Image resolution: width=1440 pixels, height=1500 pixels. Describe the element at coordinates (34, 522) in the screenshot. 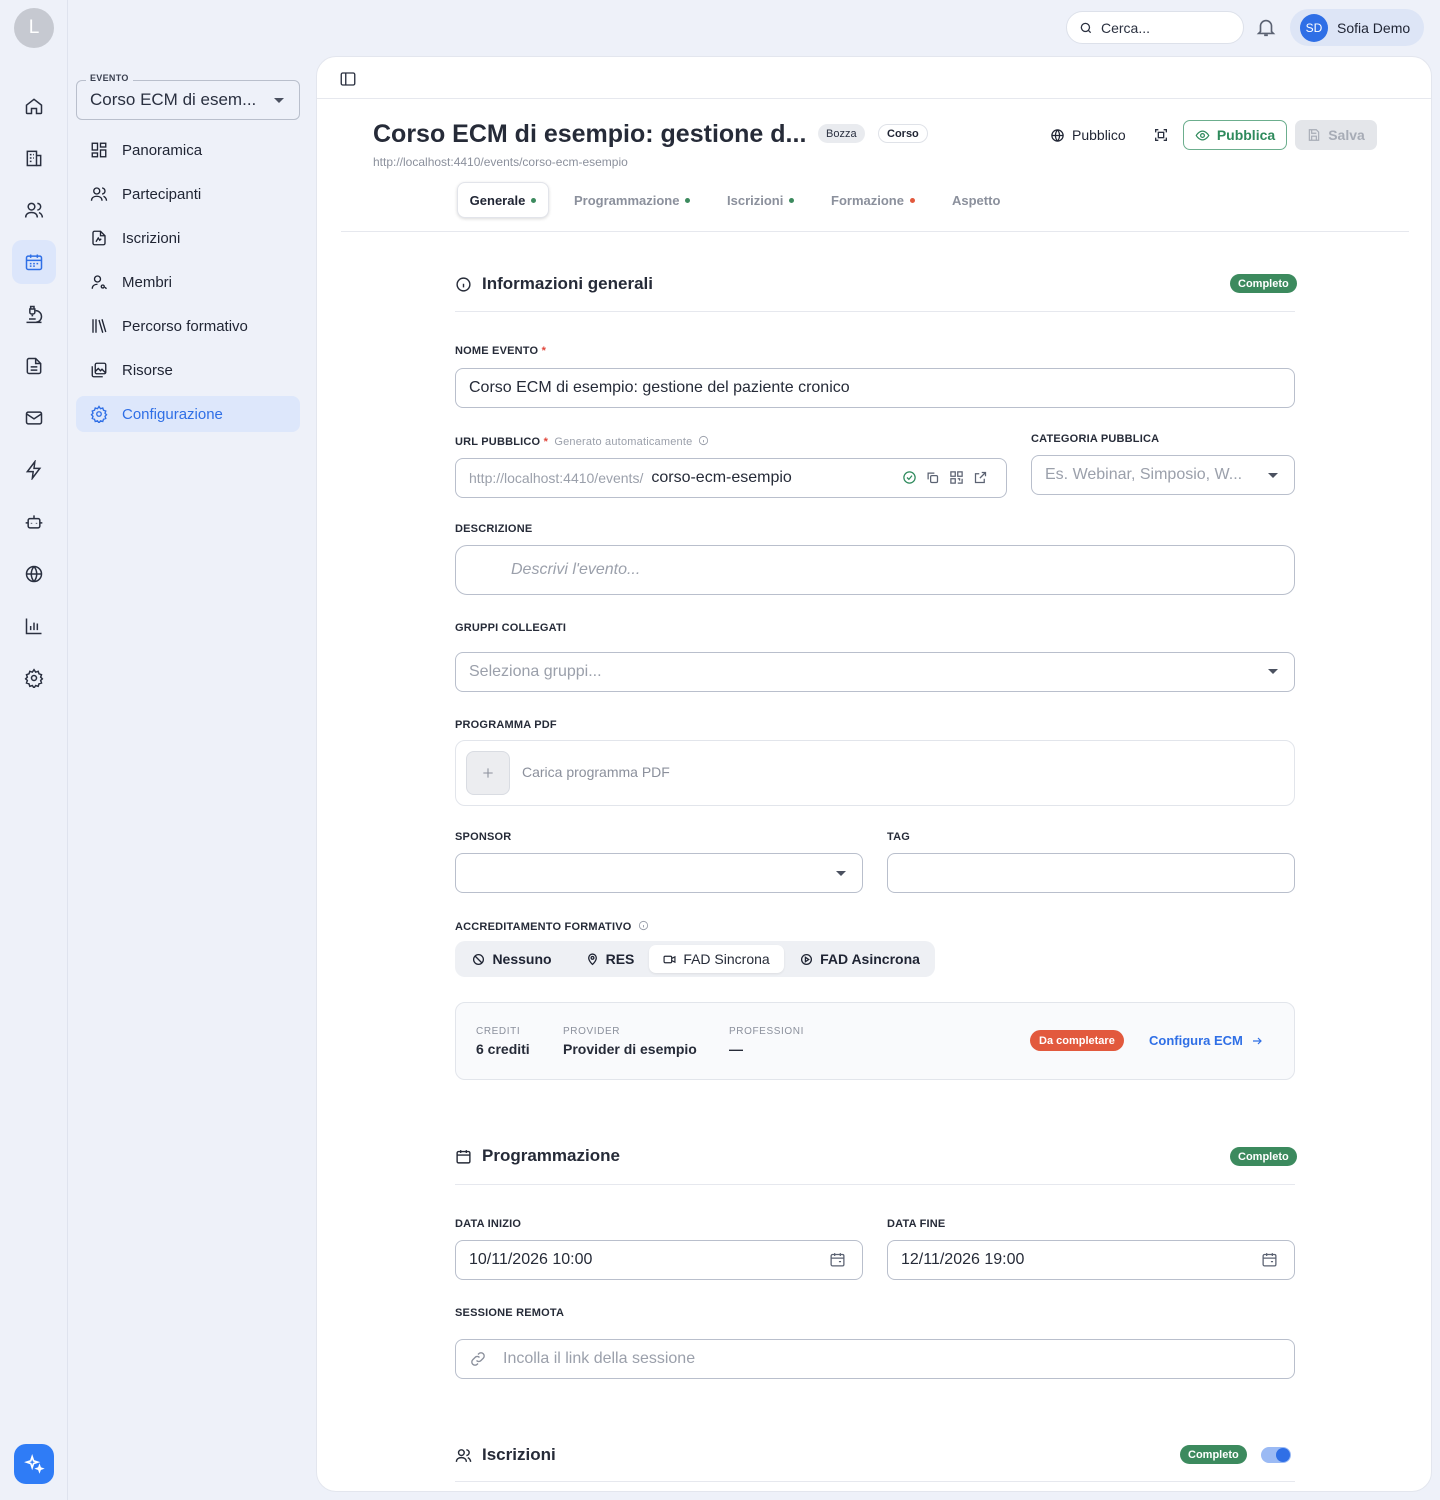

I see `bot-icon` at that location.